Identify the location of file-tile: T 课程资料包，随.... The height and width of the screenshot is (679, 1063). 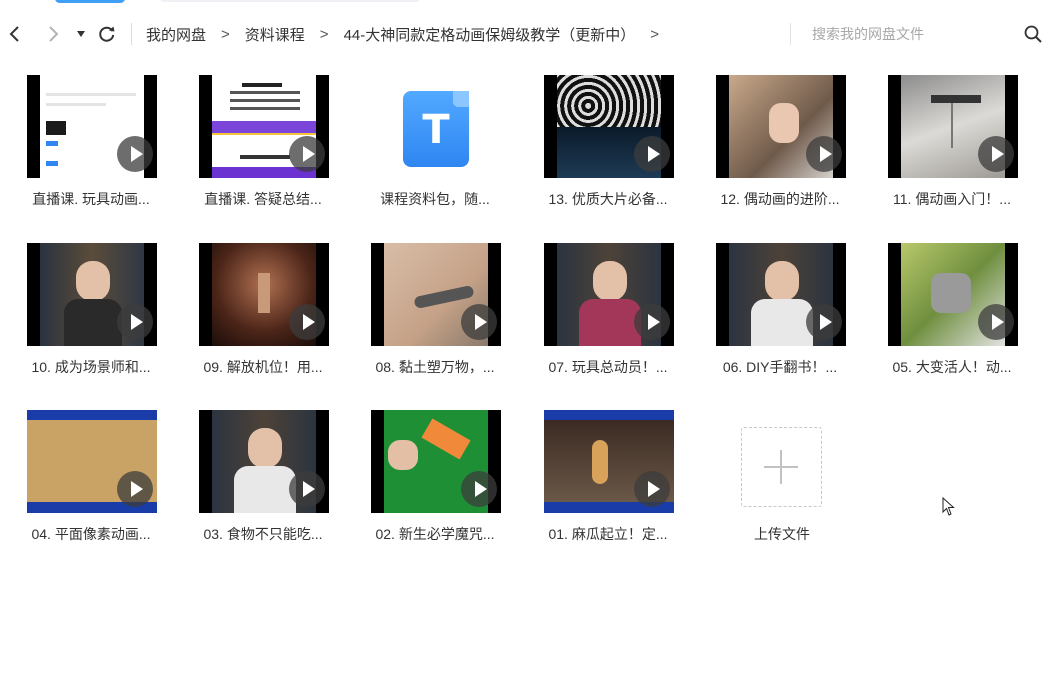
(434, 150).